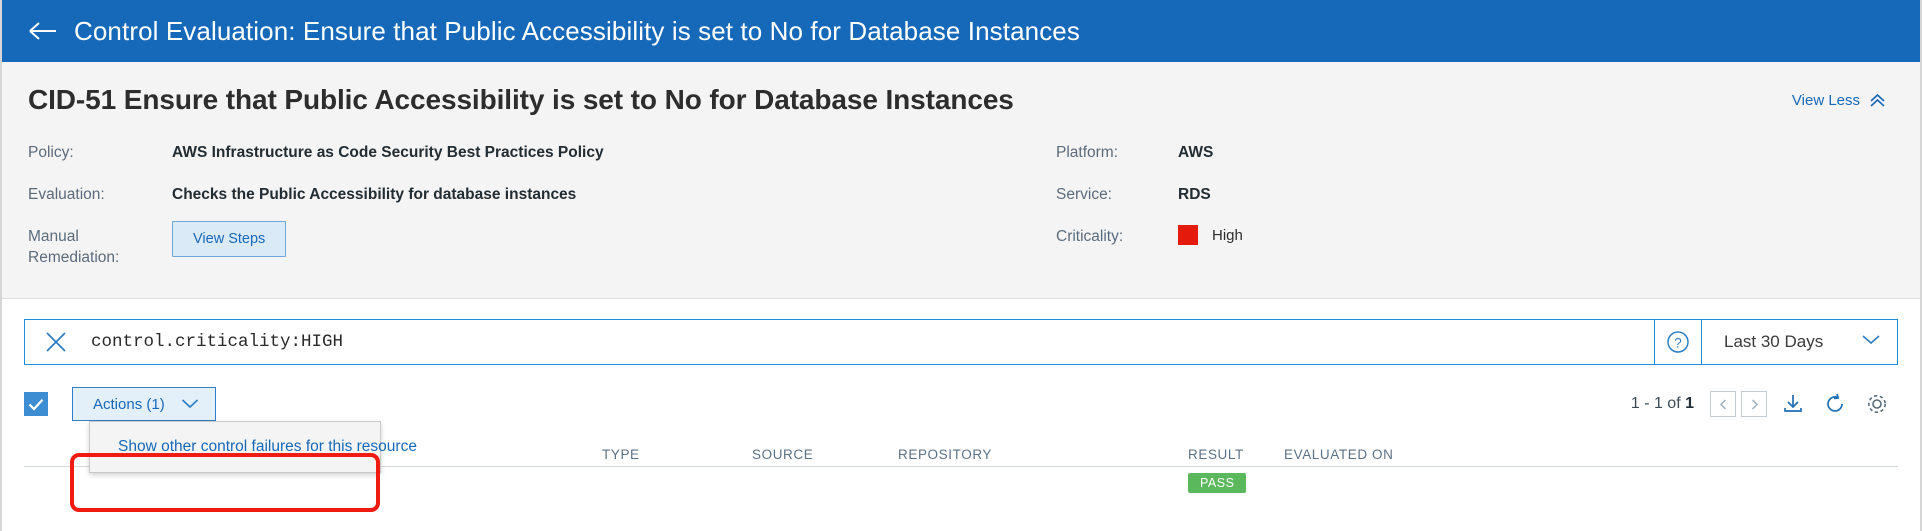 This screenshot has height=531, width=1922. I want to click on refresh-icon, so click(1835, 402).